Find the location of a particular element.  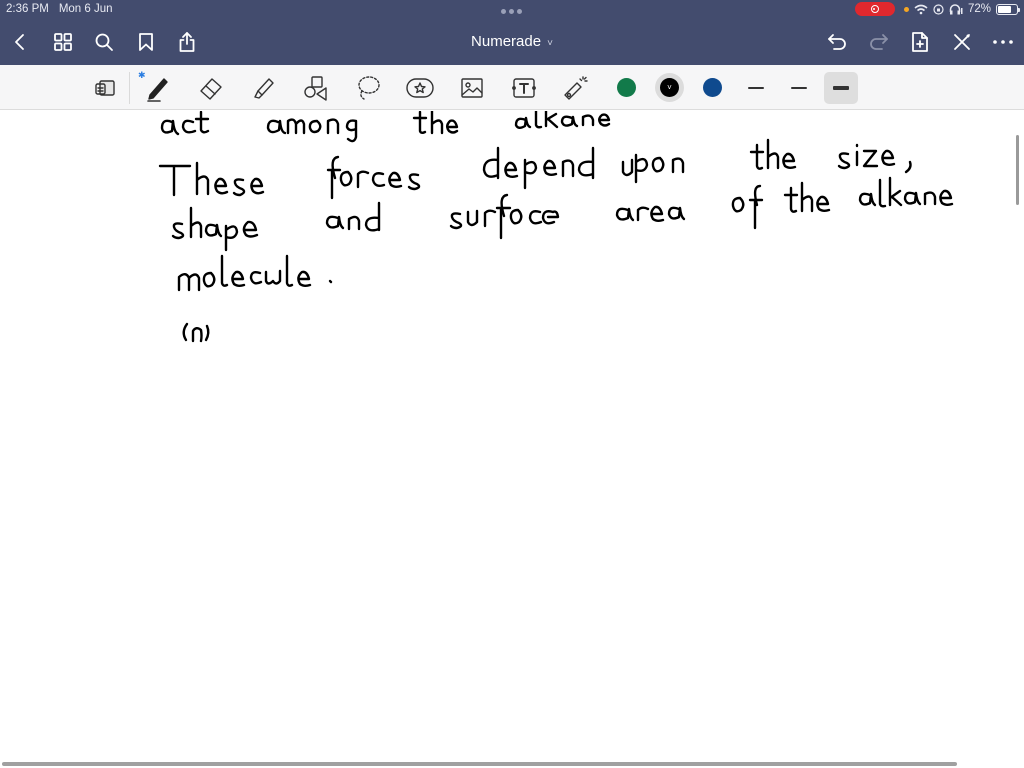

shapes-icon is located at coordinates (315, 88).